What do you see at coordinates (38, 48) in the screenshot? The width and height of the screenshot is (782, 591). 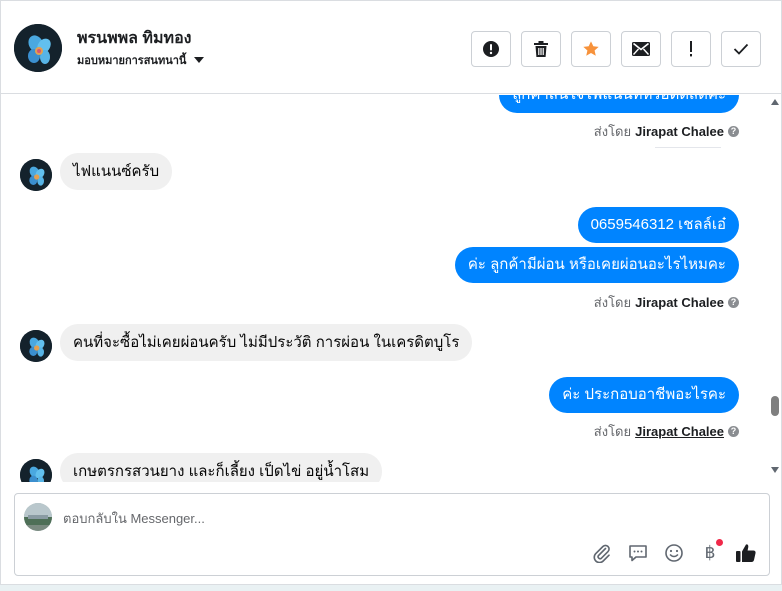 I see `contact-avatar` at bounding box center [38, 48].